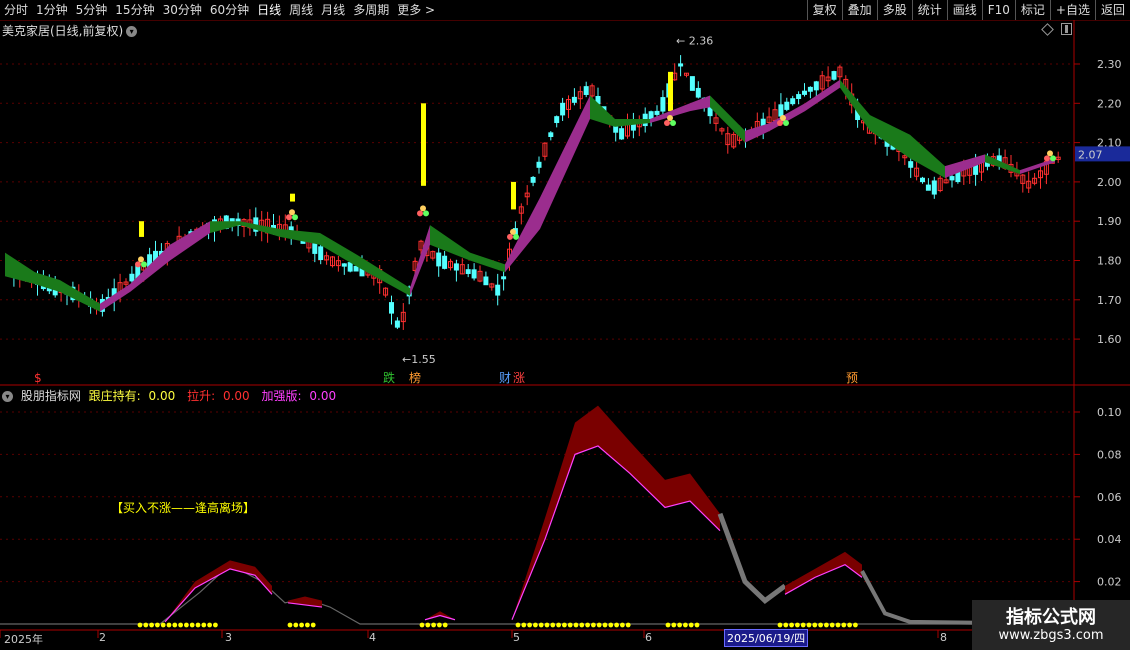 The image size is (1130, 650). What do you see at coordinates (201, 396) in the screenshot?
I see `indicator-label: 拉升:` at bounding box center [201, 396].